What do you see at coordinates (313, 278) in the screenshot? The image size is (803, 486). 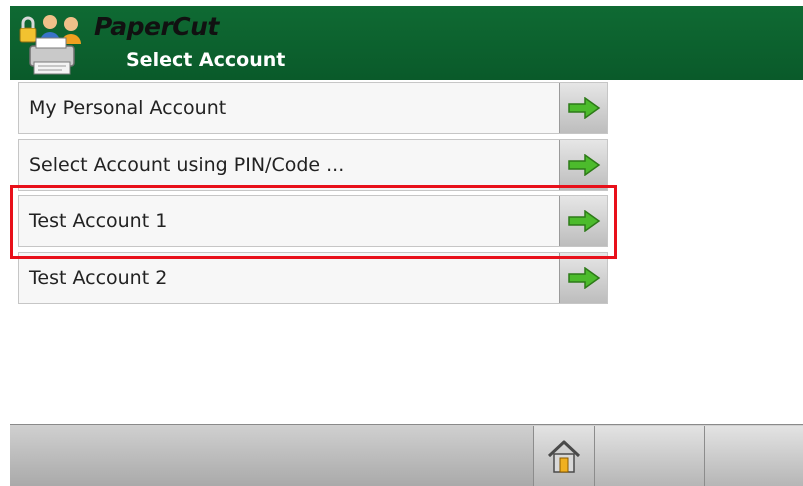 I see `account-row-test-account-2: Test Account 2` at bounding box center [313, 278].